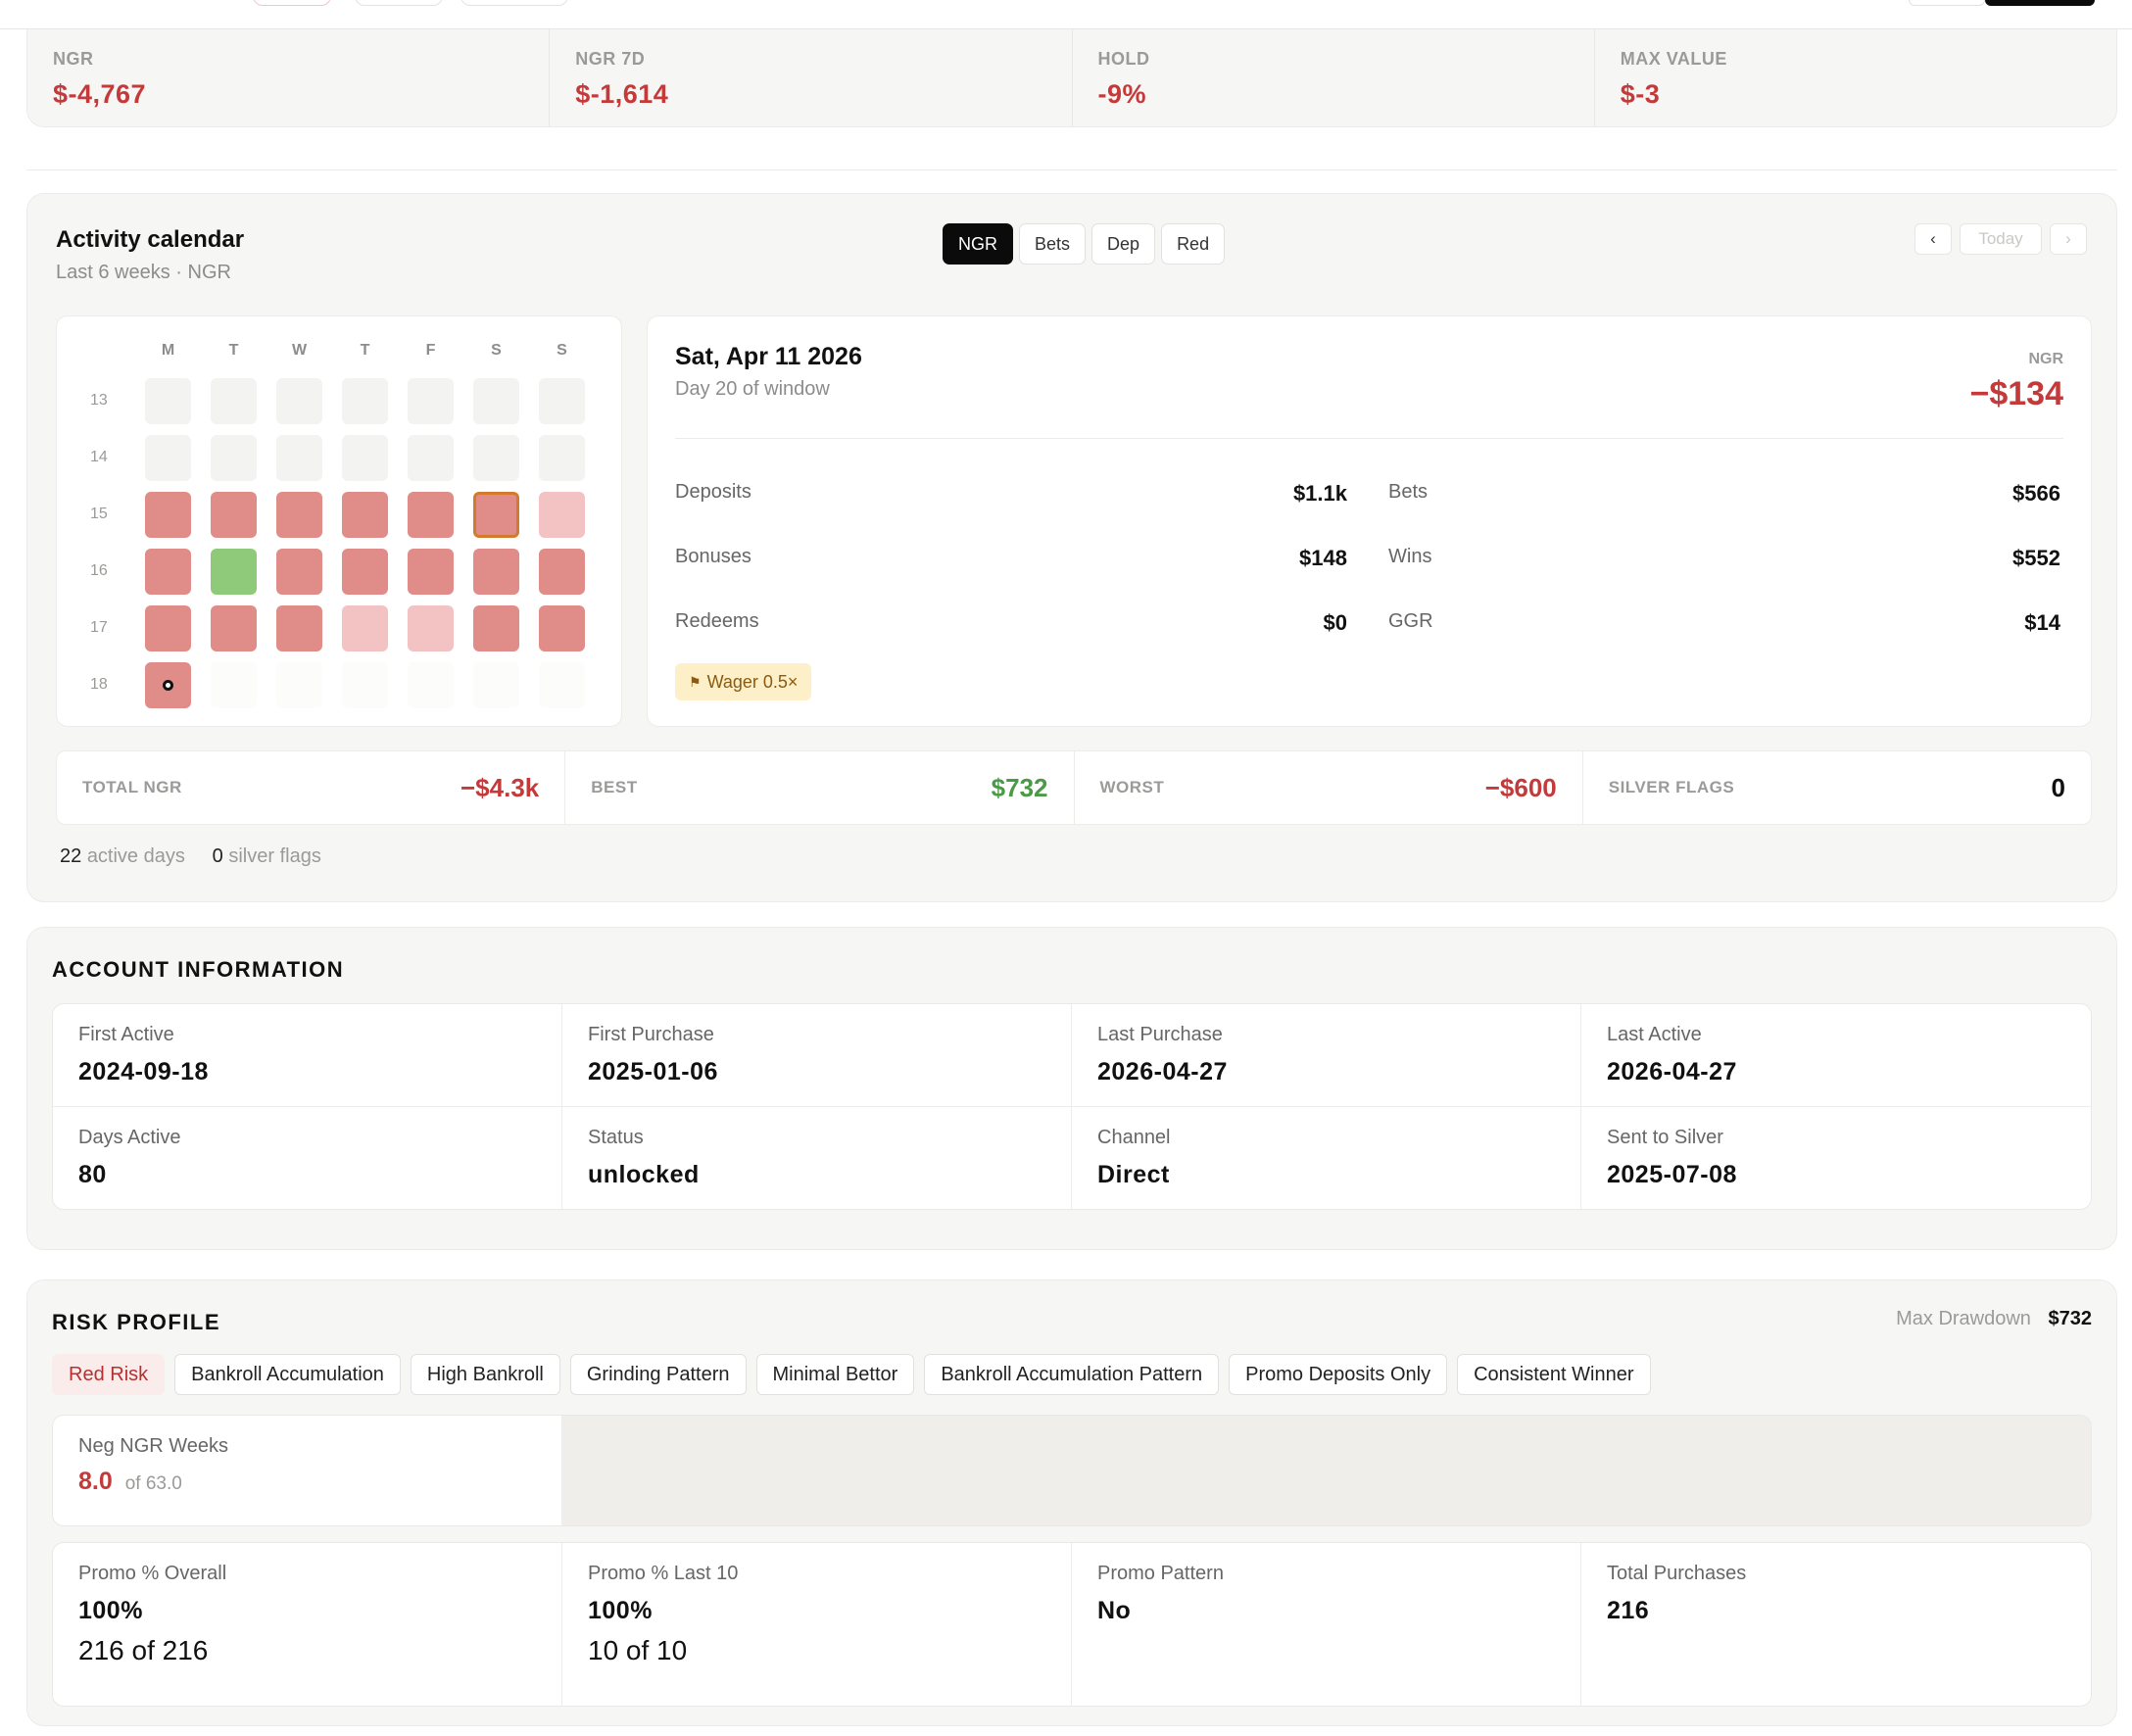 Image resolution: width=2132 pixels, height=1736 pixels. I want to click on promo-value: No, so click(1114, 1611).